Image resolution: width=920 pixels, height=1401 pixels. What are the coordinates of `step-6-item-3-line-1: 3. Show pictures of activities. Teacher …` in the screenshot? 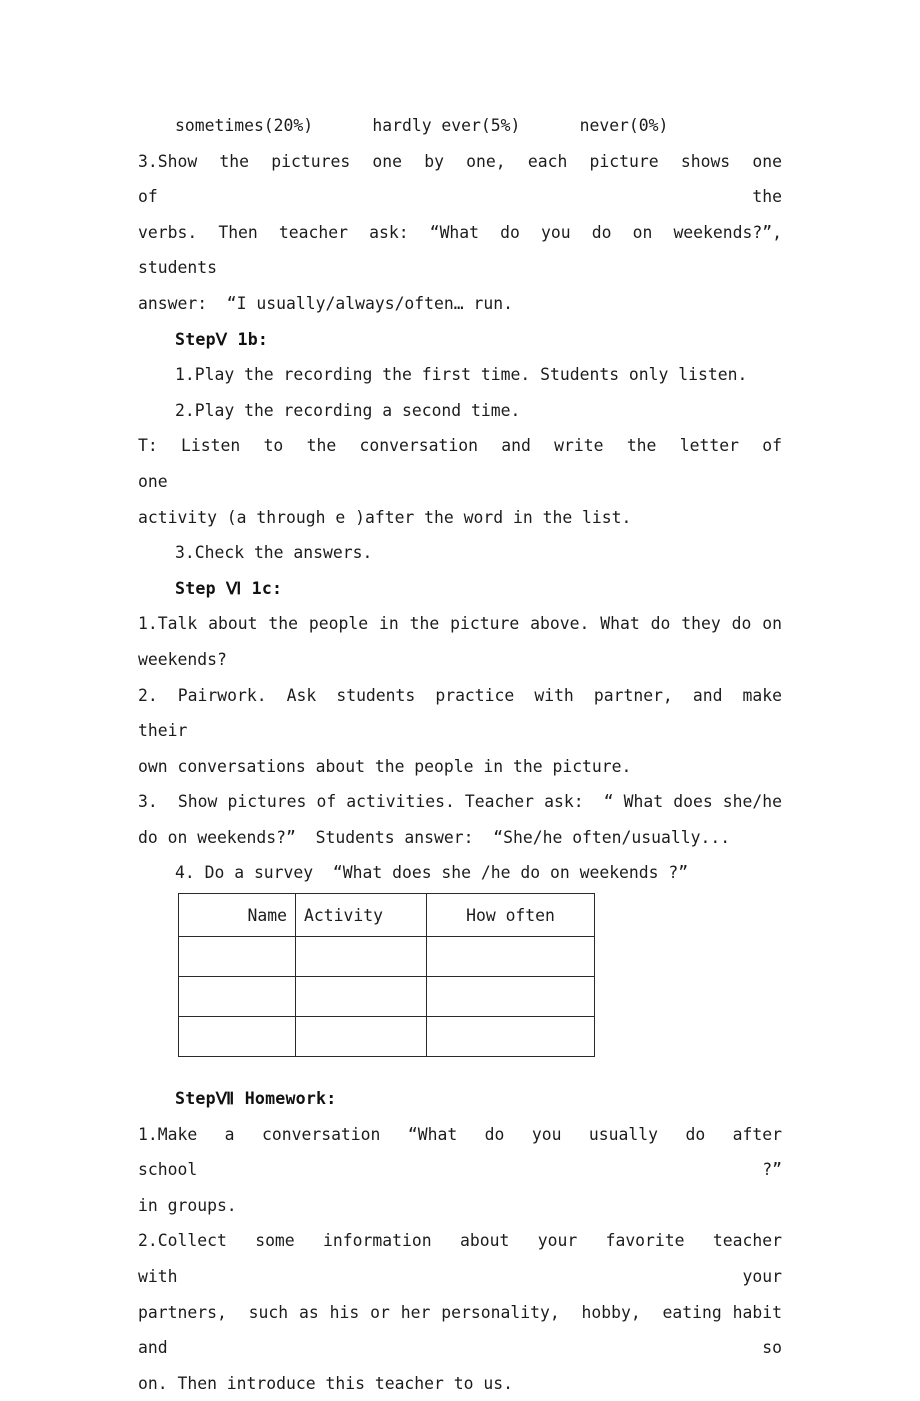 It's located at (460, 802).